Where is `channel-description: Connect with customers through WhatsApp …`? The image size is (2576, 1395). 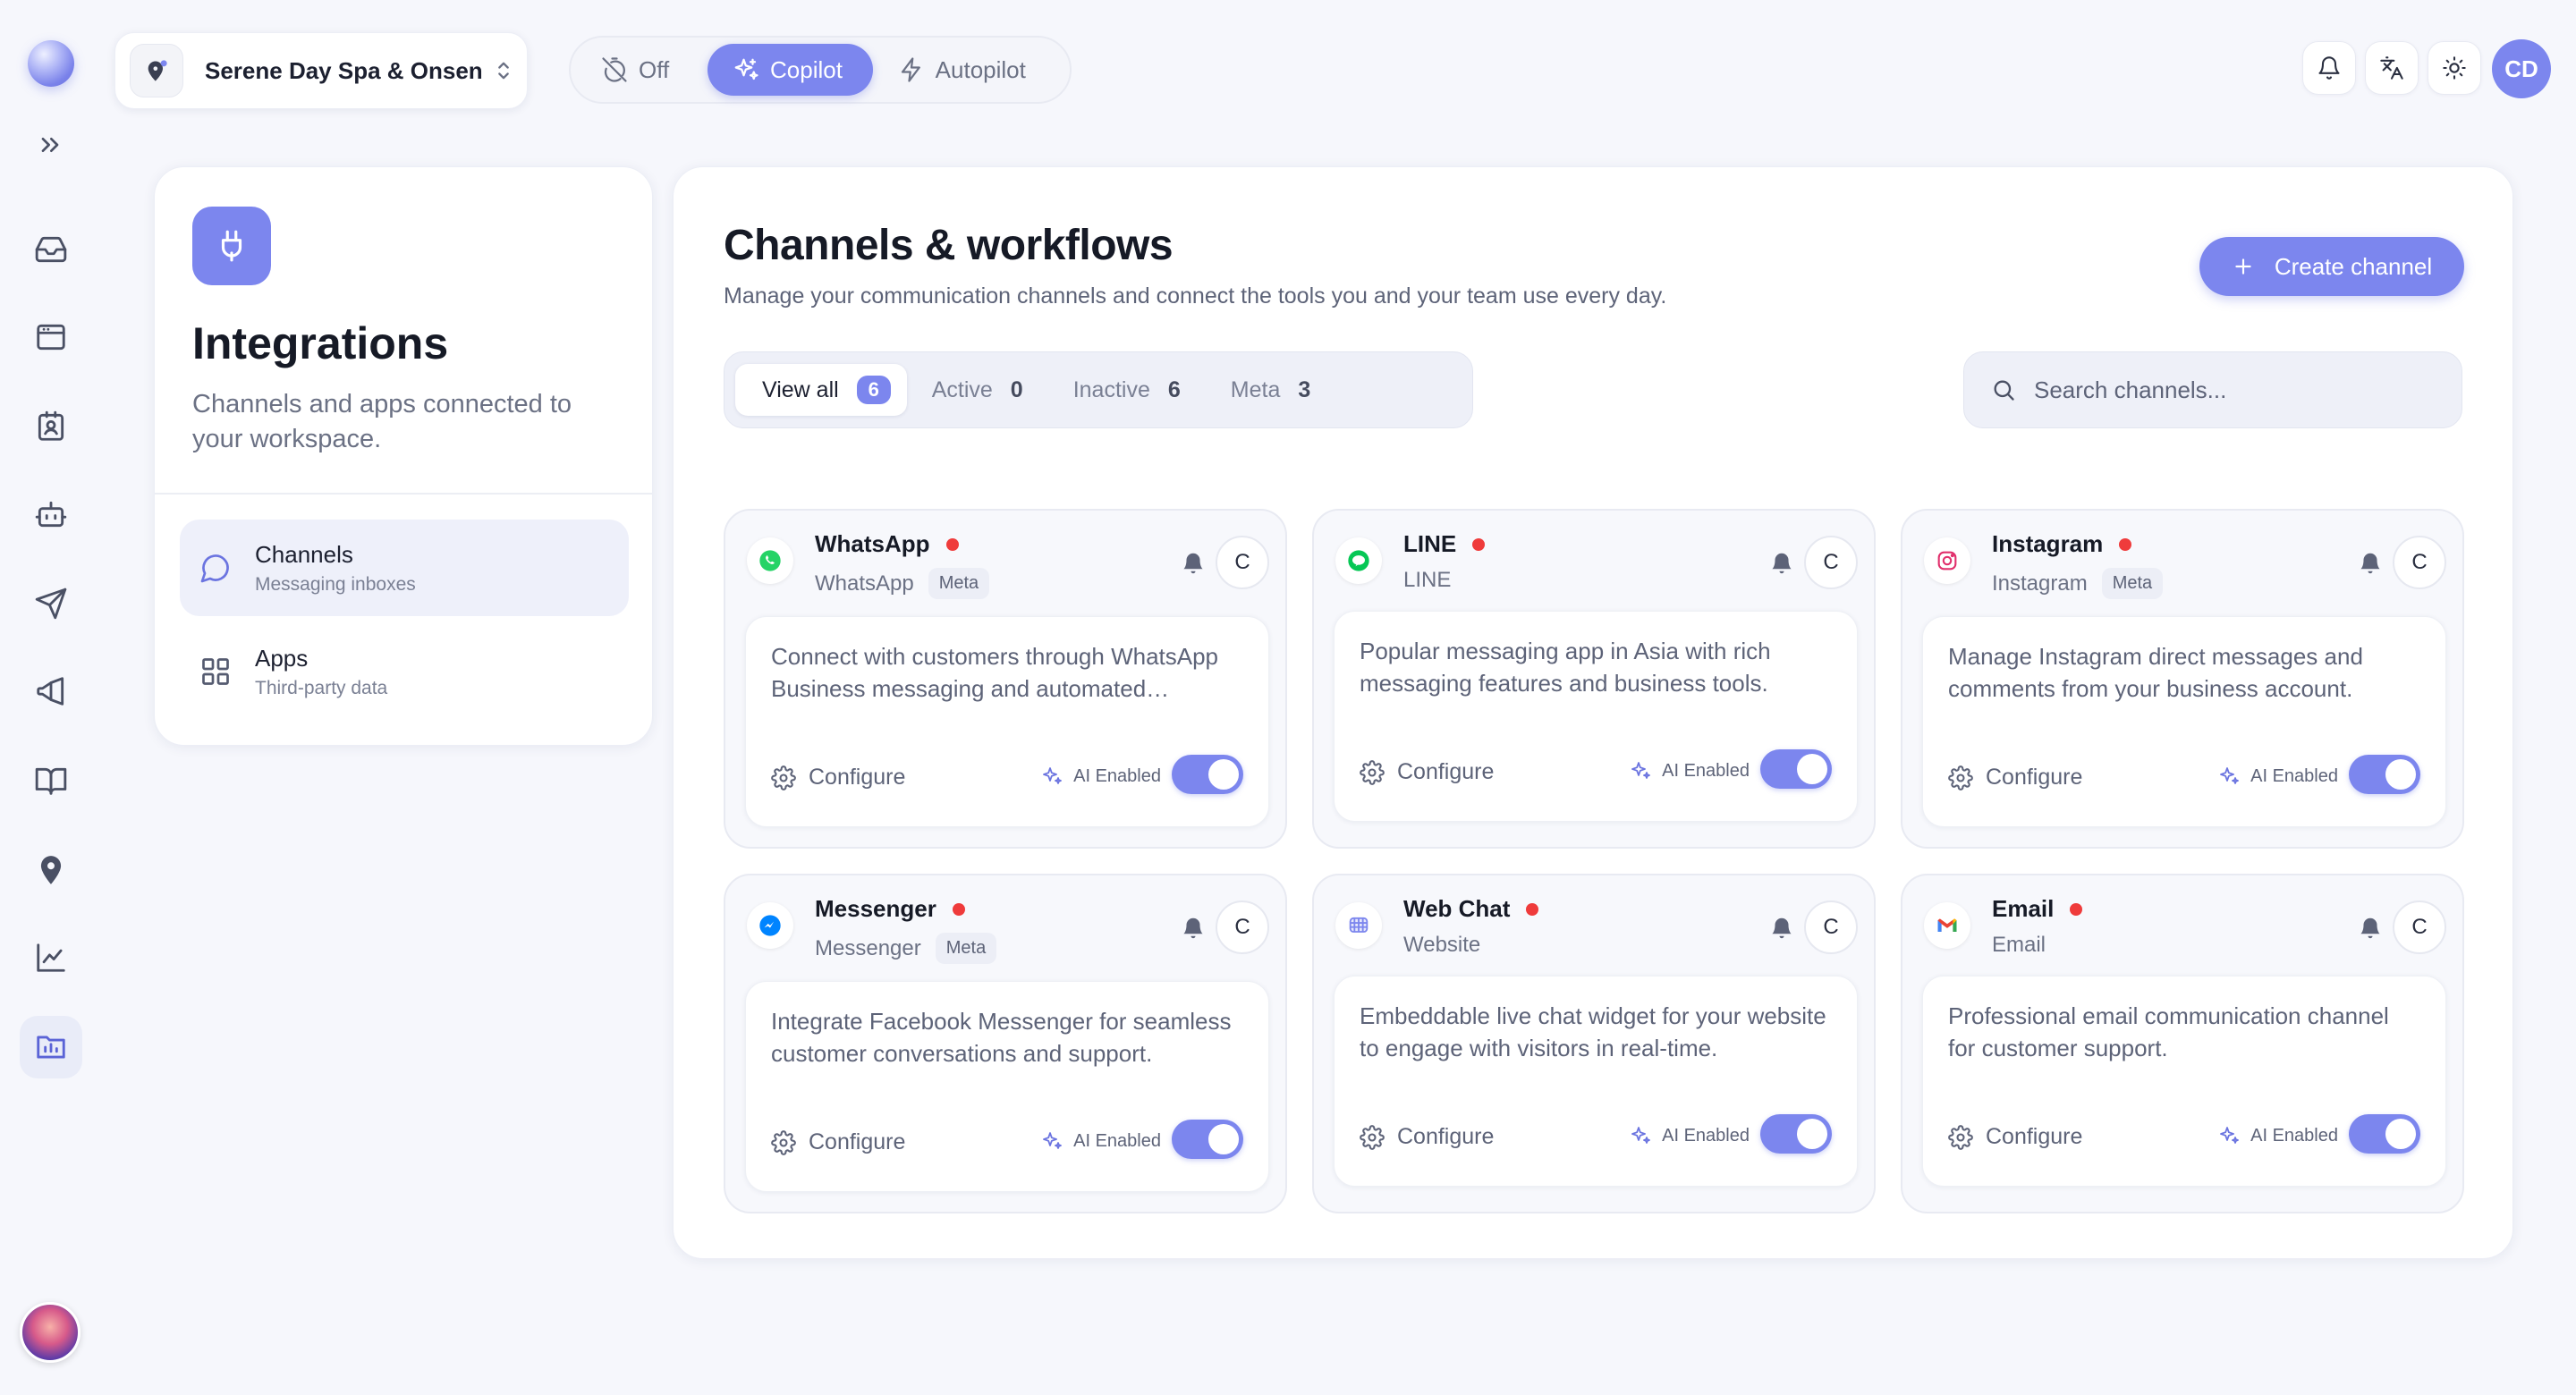
channel-description: Connect with customers through WhatsApp … is located at coordinates (995, 672).